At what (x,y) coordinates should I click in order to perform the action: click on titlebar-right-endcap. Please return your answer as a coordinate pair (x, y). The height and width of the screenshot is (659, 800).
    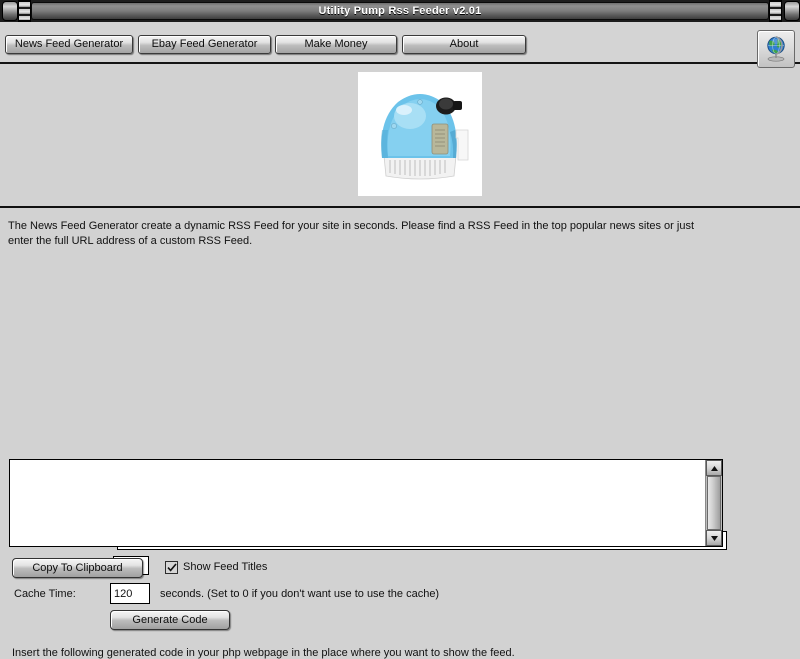
    Looking at the image, I should click on (792, 11).